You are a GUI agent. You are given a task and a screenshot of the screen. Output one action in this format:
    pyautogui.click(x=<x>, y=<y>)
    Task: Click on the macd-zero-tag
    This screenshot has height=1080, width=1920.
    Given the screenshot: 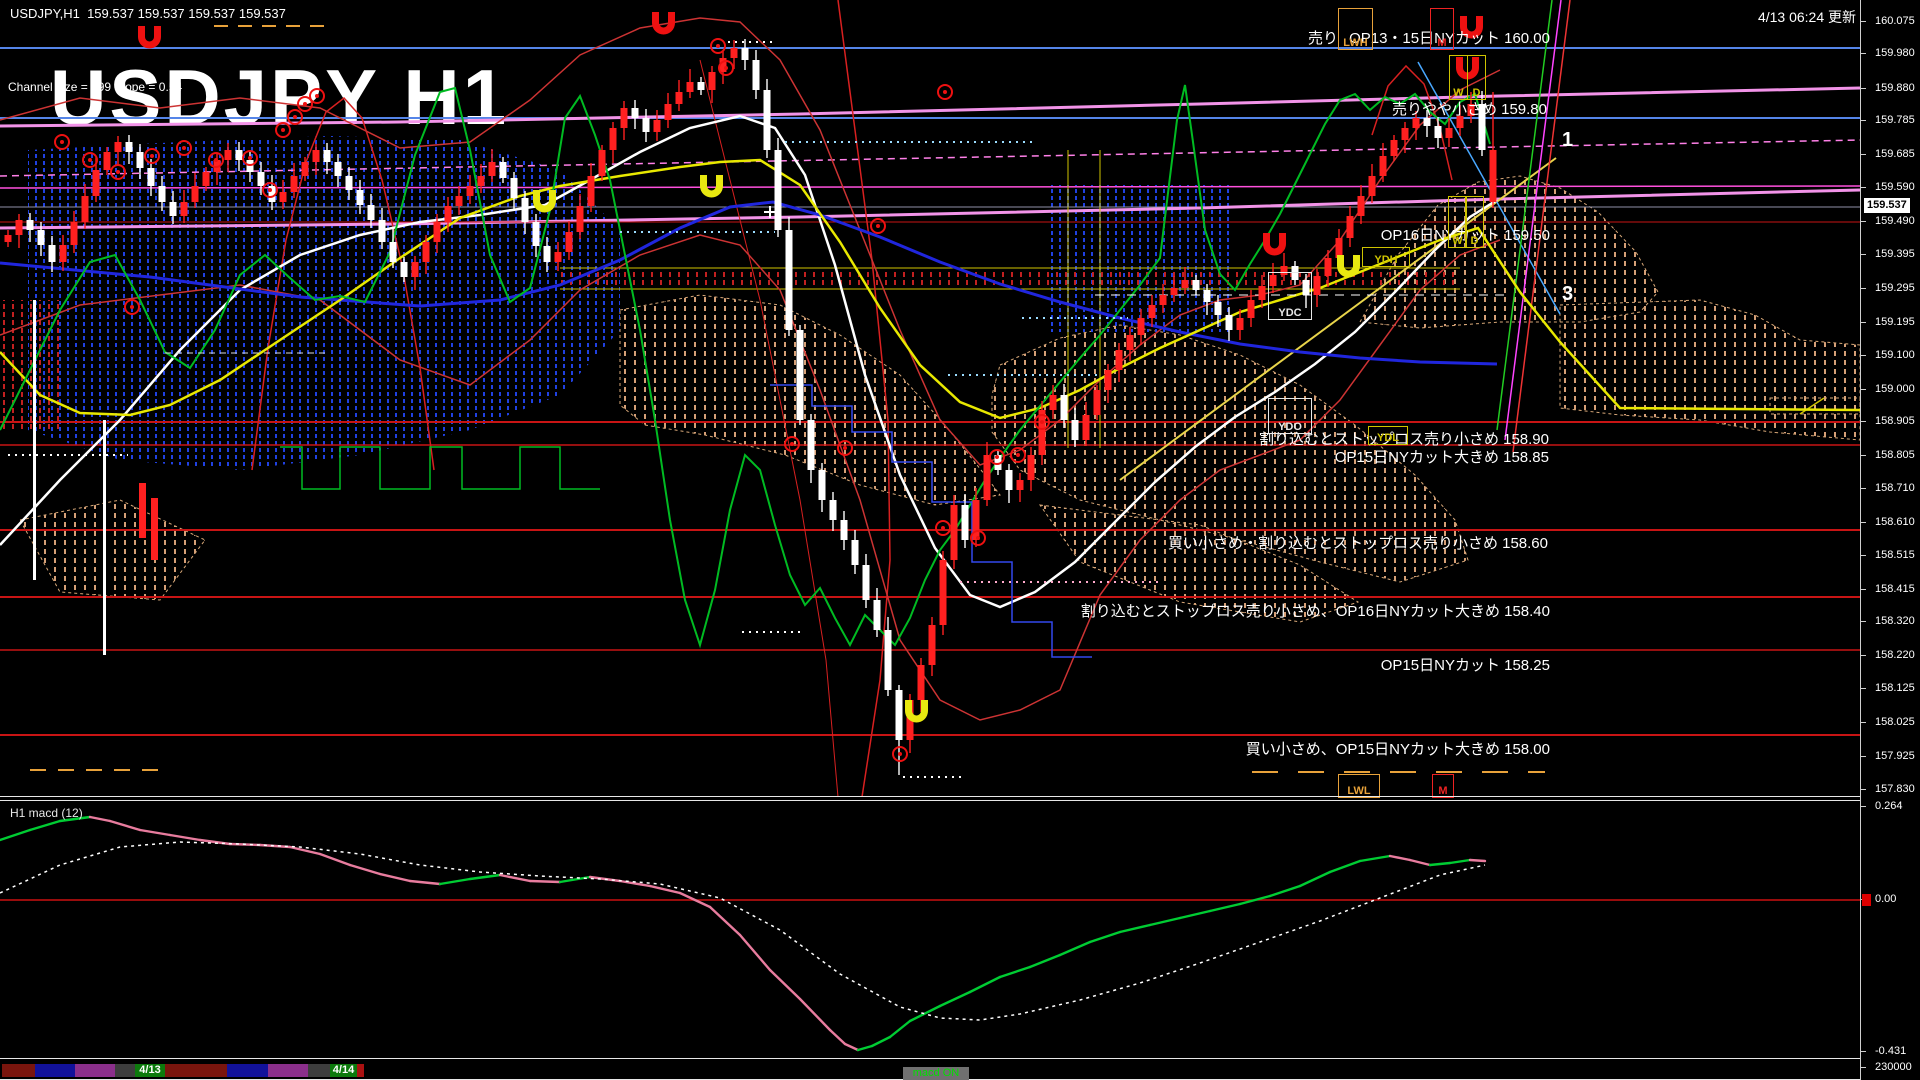 What is the action you would take?
    pyautogui.click(x=1866, y=900)
    